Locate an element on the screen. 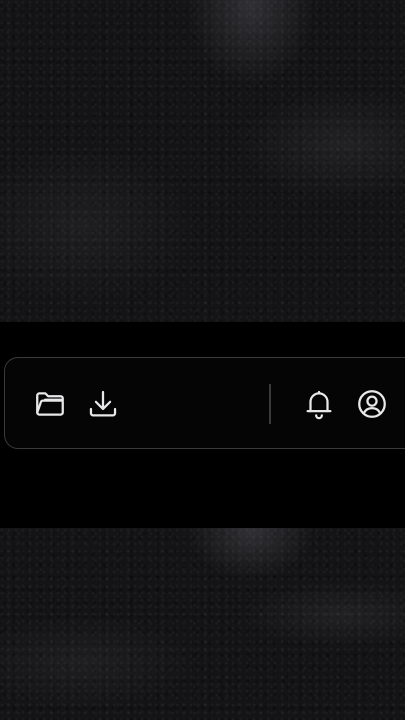  user-circle-icon is located at coordinates (372, 404).